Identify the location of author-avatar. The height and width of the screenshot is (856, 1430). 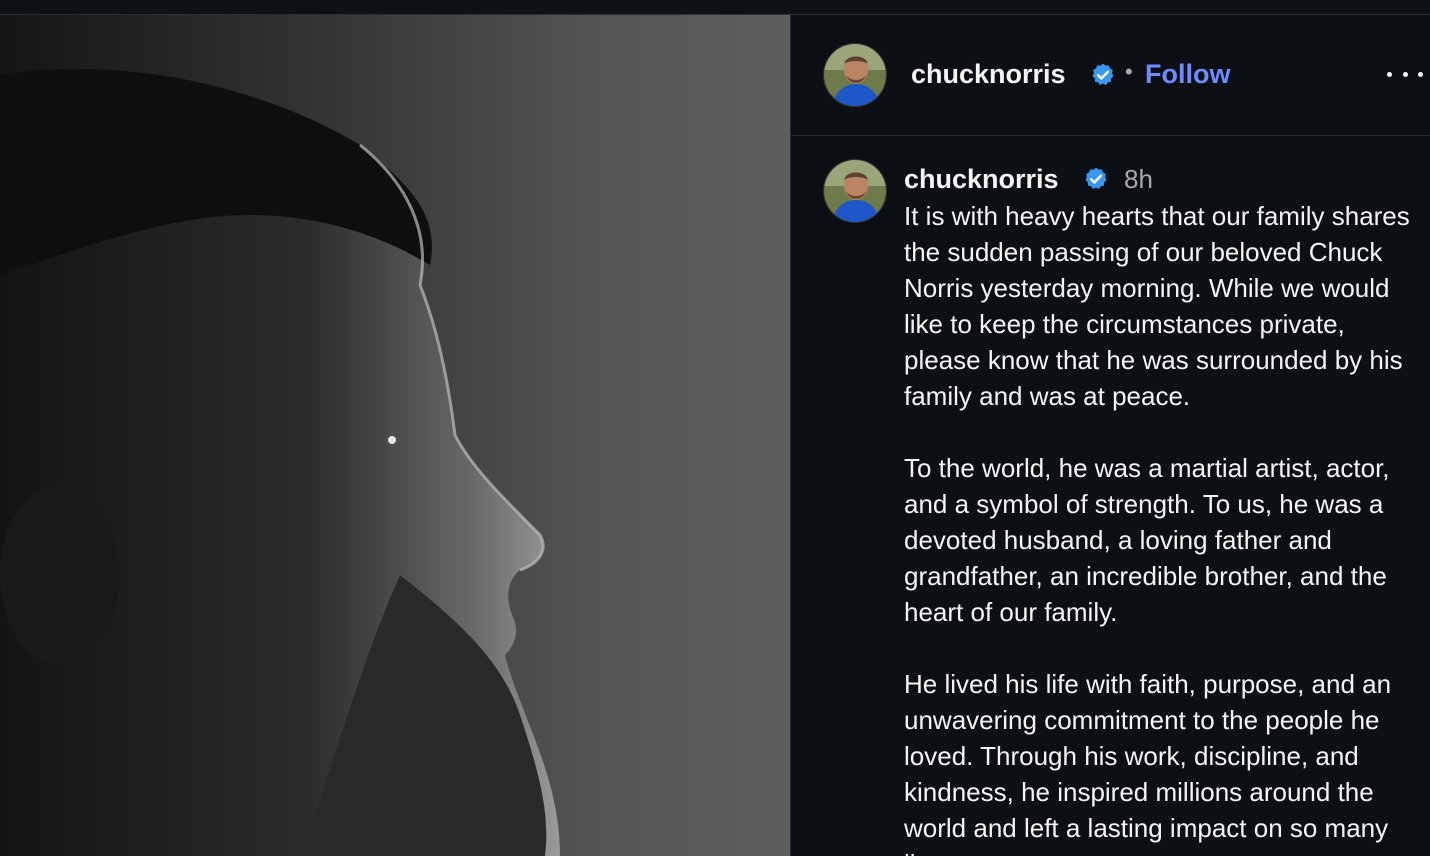
(855, 75).